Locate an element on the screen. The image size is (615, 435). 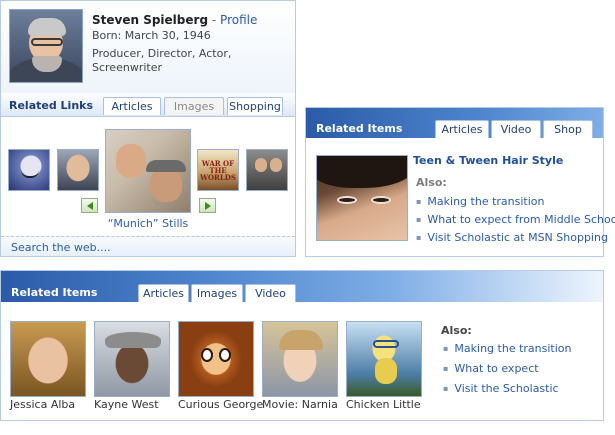
profile-name: Steven Spielberg is located at coordinates (150, 20).